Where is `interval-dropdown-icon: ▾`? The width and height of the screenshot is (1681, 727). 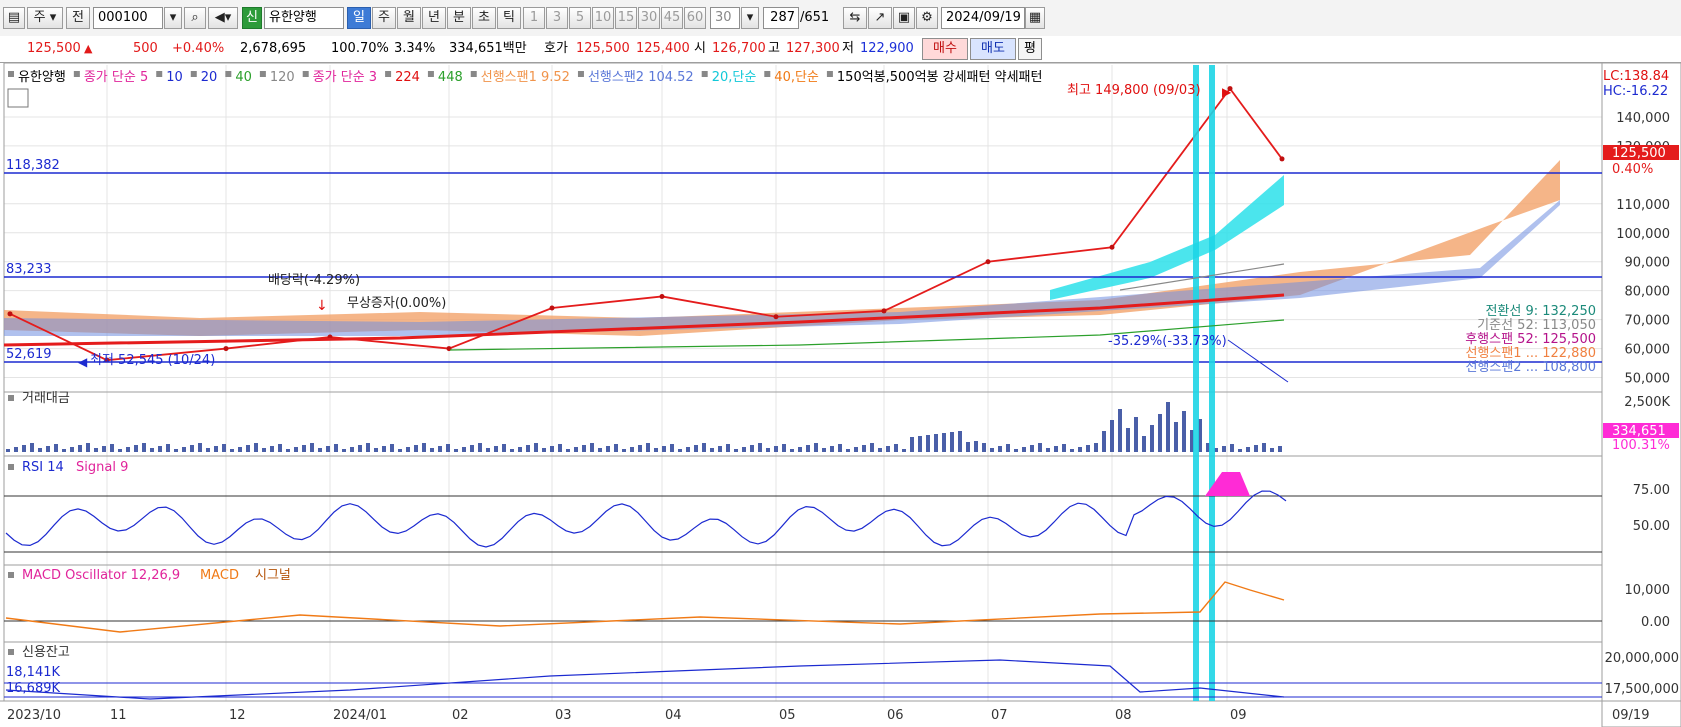
interval-dropdown-icon: ▾ is located at coordinates (750, 18).